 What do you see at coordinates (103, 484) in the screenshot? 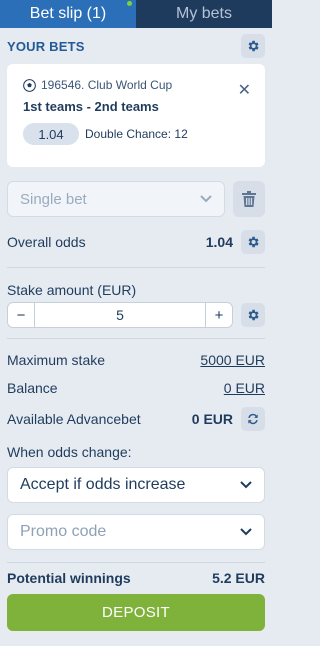
I see `odds-change-value: Accept if odds increase` at bounding box center [103, 484].